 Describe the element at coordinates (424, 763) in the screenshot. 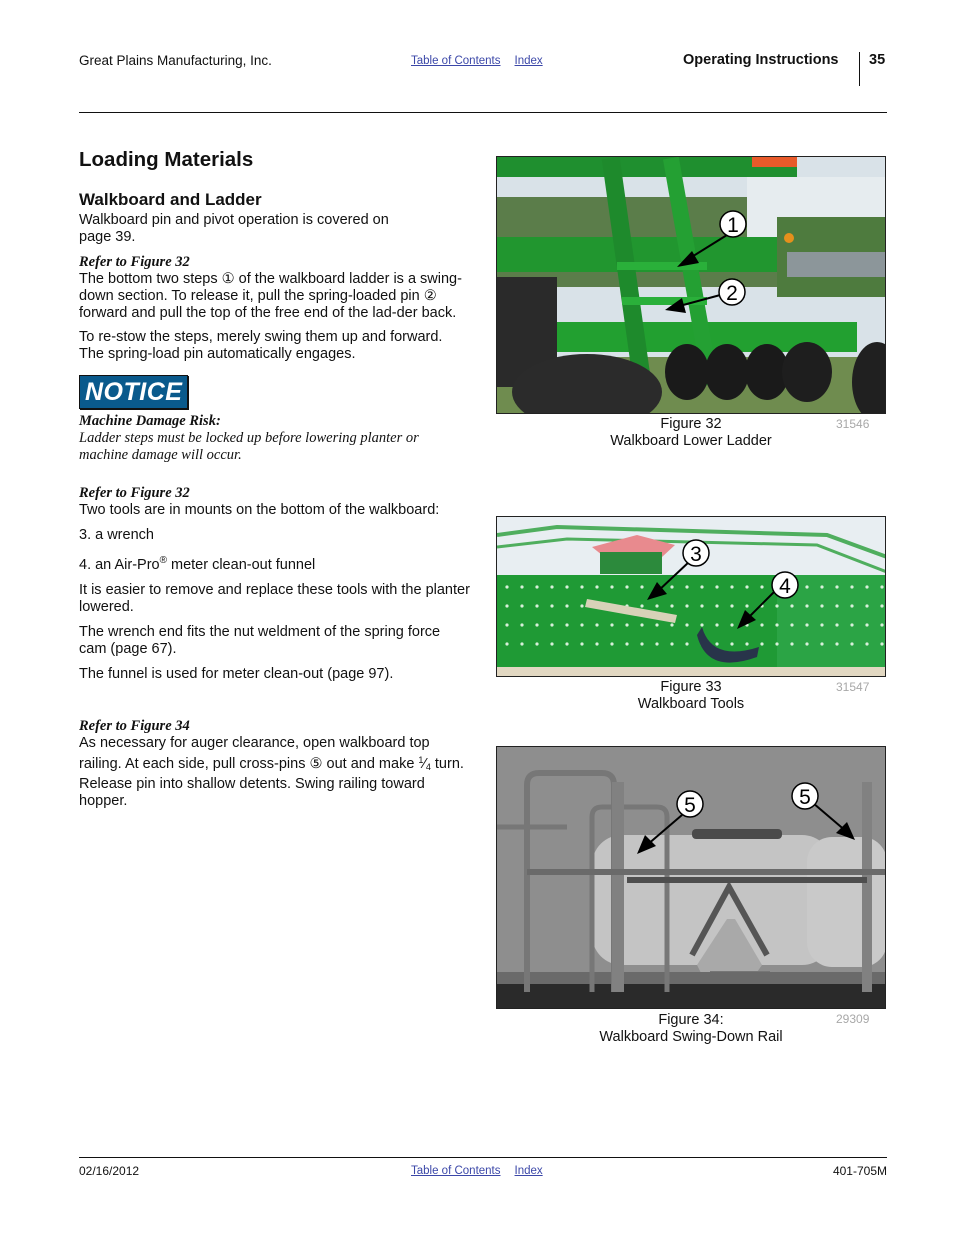

I see `fraction-one-quarter: 1⁄4` at that location.